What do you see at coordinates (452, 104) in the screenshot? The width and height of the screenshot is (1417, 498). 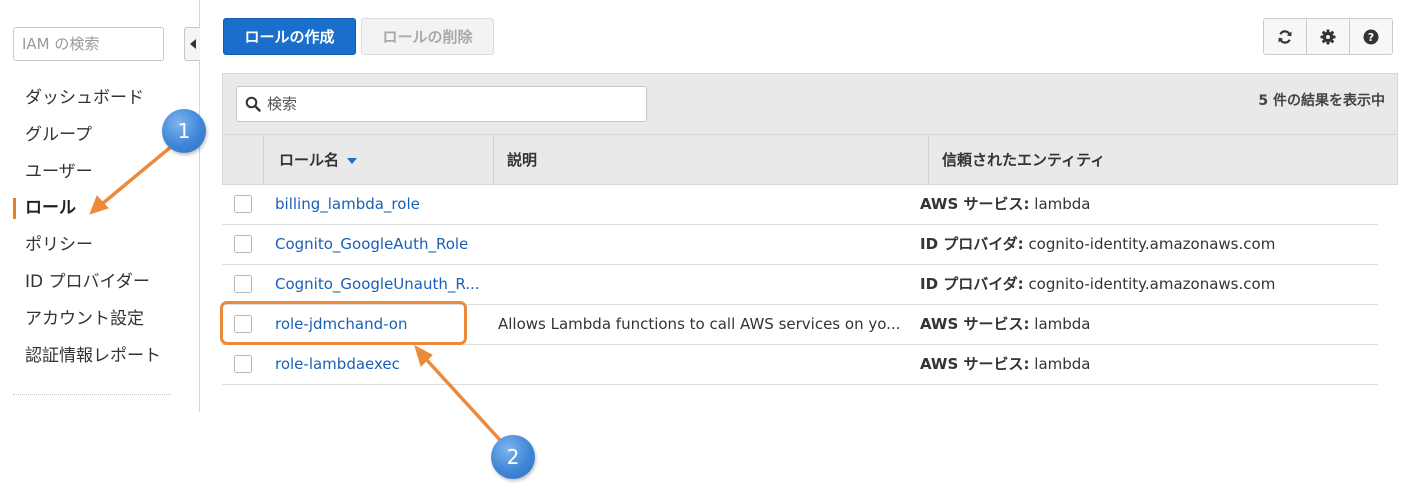 I see `role-search-input` at bounding box center [452, 104].